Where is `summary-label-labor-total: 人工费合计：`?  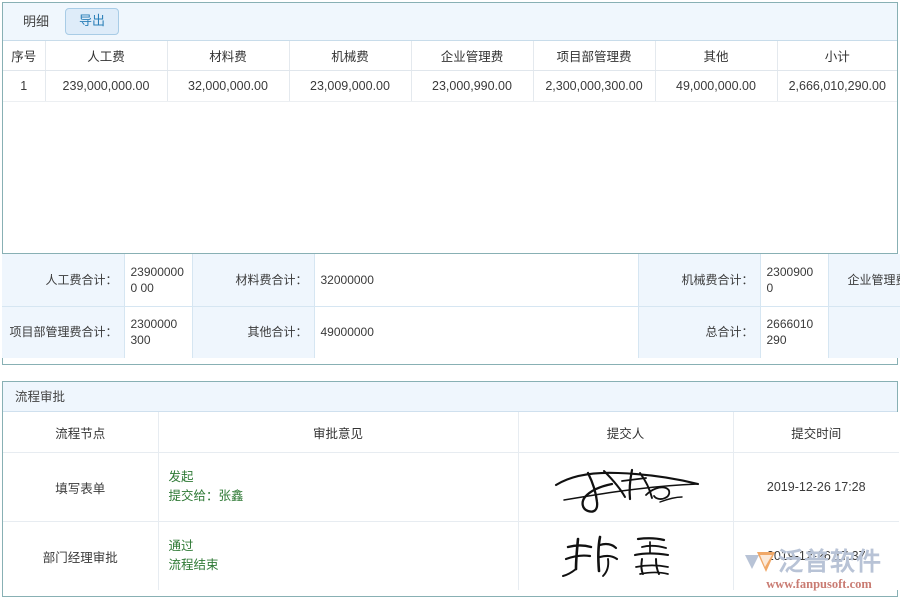
summary-label-labor-total: 人工费合计： is located at coordinates (63, 280).